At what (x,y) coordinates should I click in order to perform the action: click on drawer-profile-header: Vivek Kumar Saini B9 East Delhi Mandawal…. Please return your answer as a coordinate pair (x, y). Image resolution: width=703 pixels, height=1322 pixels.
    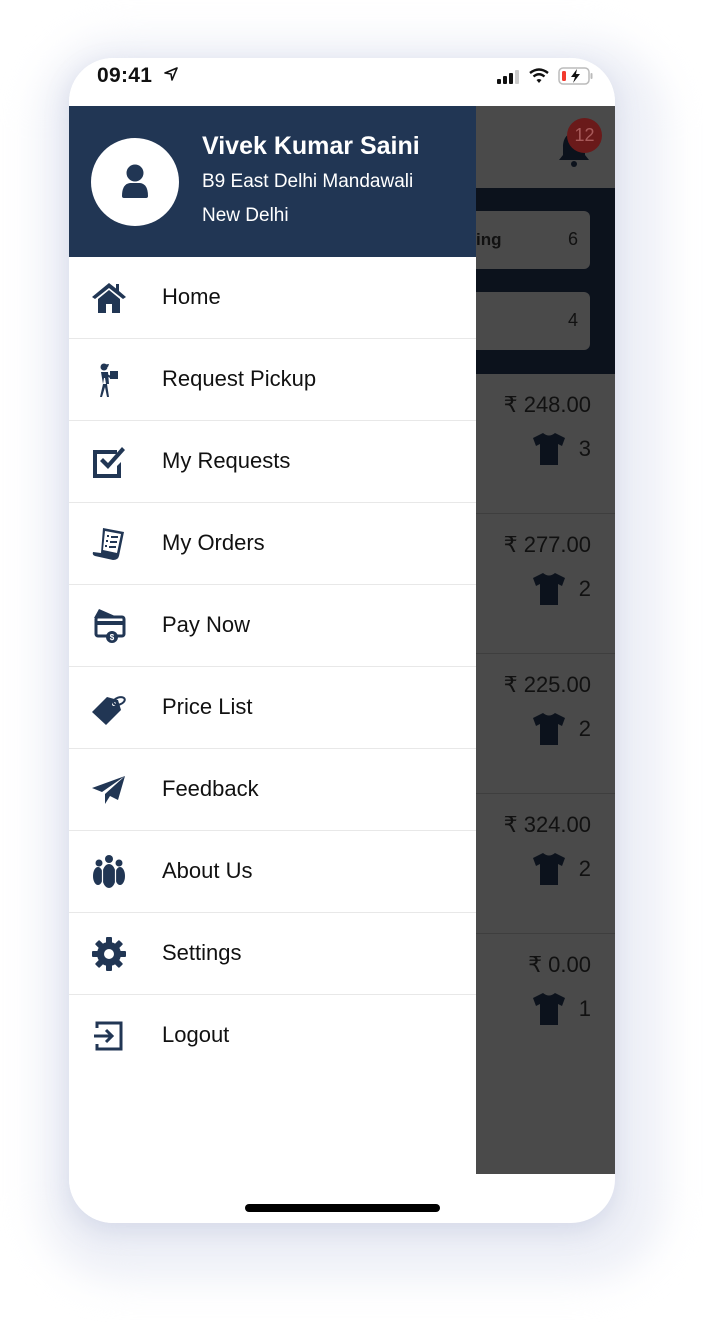
    Looking at the image, I should click on (272, 181).